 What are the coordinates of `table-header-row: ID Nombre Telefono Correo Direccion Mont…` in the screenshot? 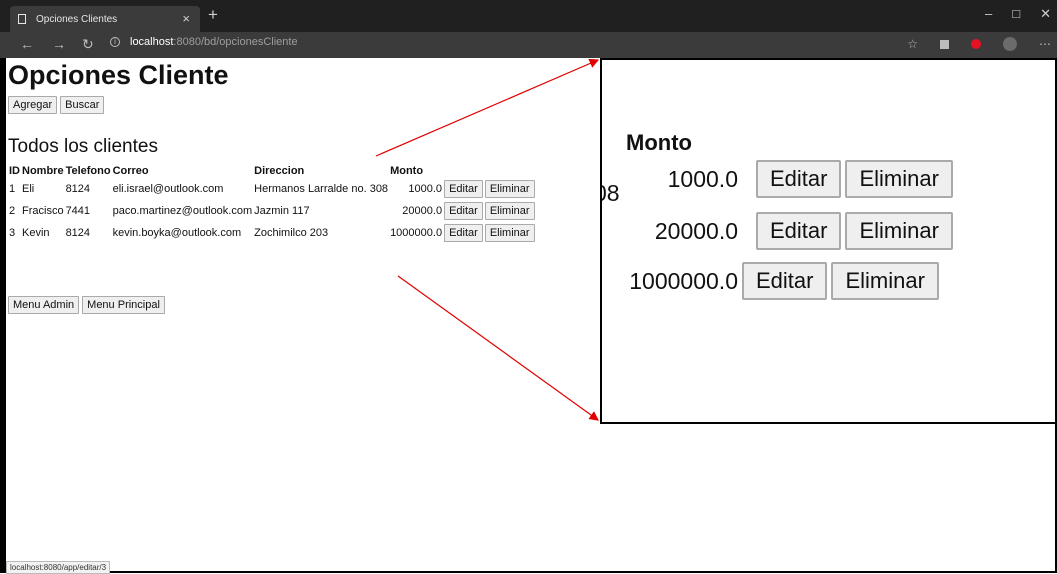 It's located at (272, 171).